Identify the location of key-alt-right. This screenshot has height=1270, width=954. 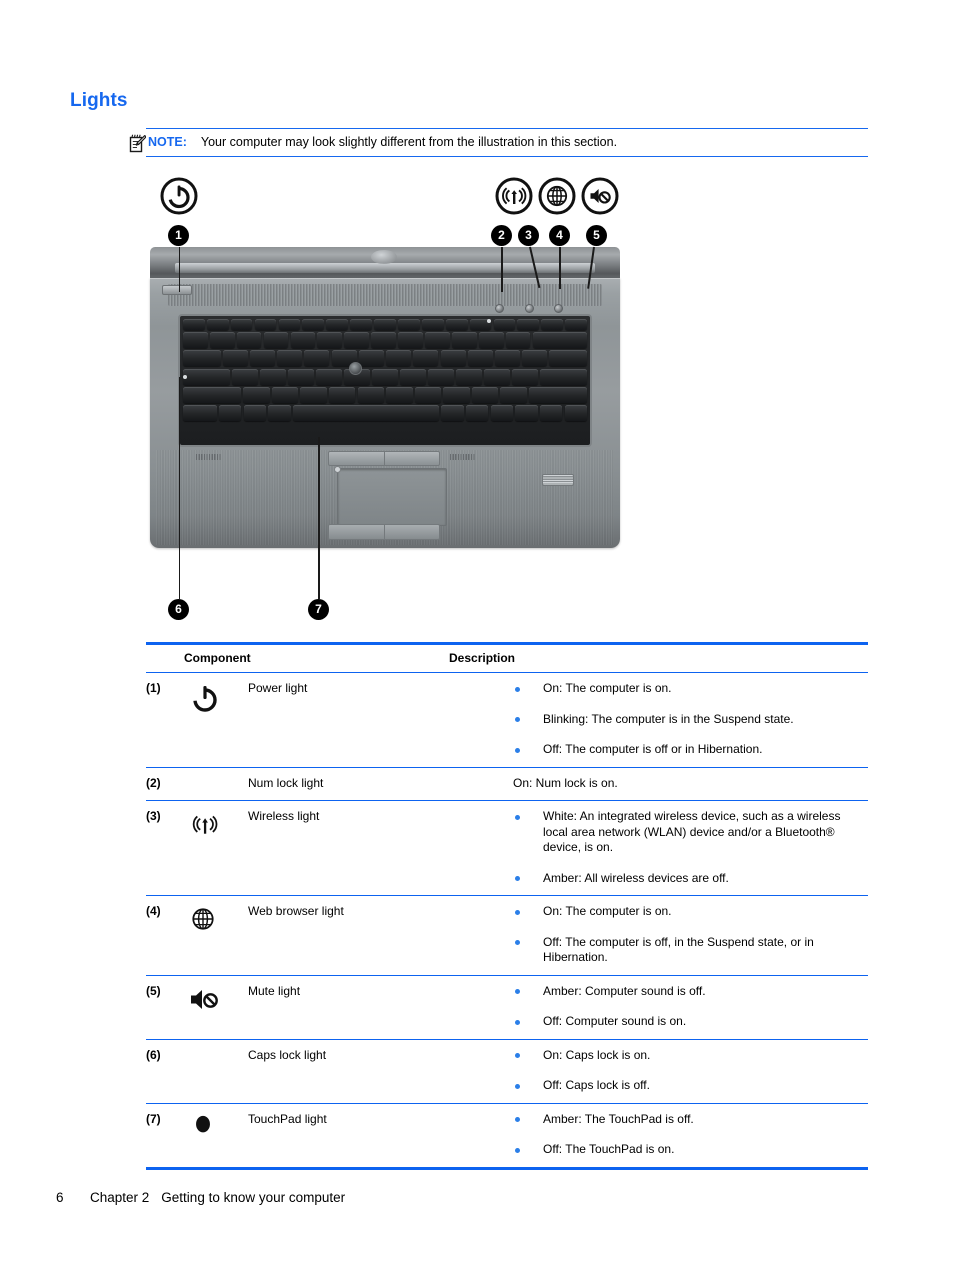
(452, 412).